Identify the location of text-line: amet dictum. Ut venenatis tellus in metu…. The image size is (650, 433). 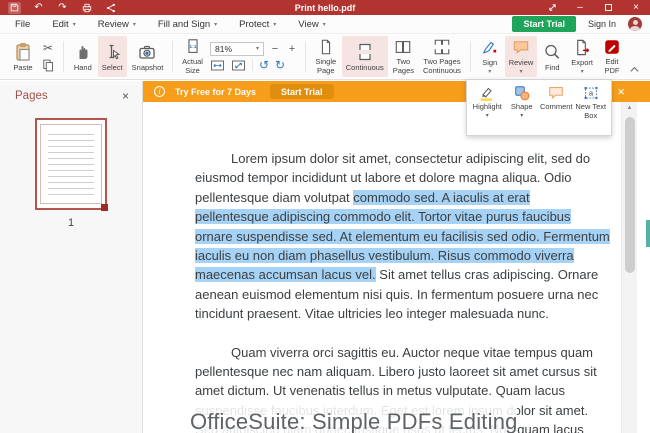
(402, 390).